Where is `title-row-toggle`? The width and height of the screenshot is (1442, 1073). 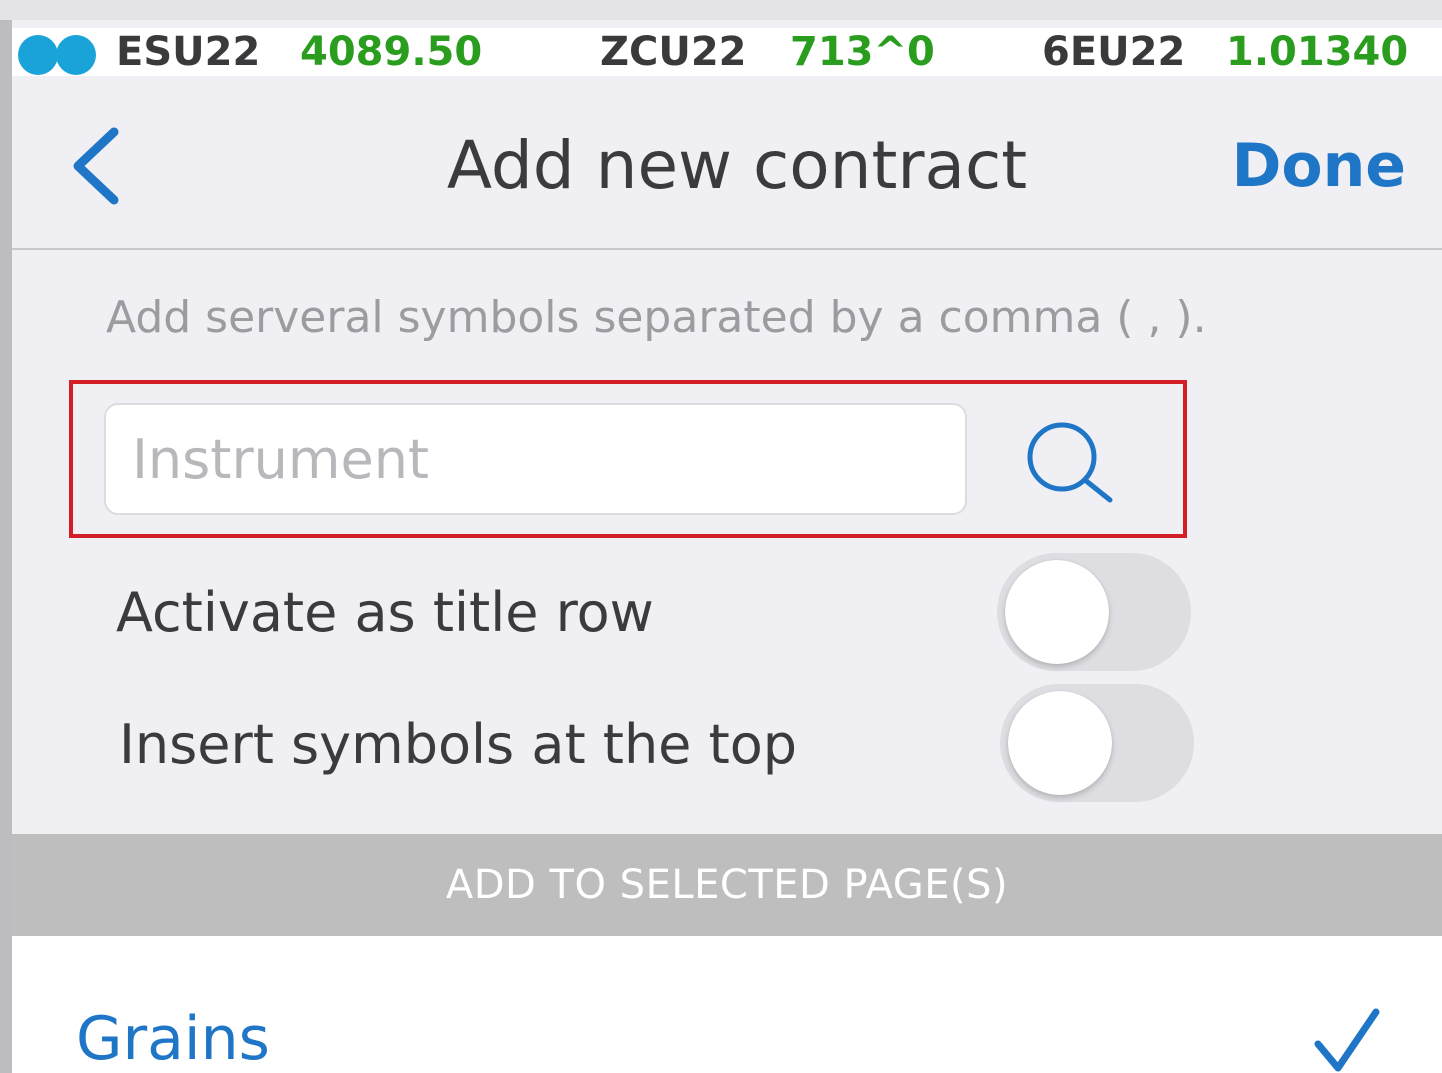 title-row-toggle is located at coordinates (1094, 612).